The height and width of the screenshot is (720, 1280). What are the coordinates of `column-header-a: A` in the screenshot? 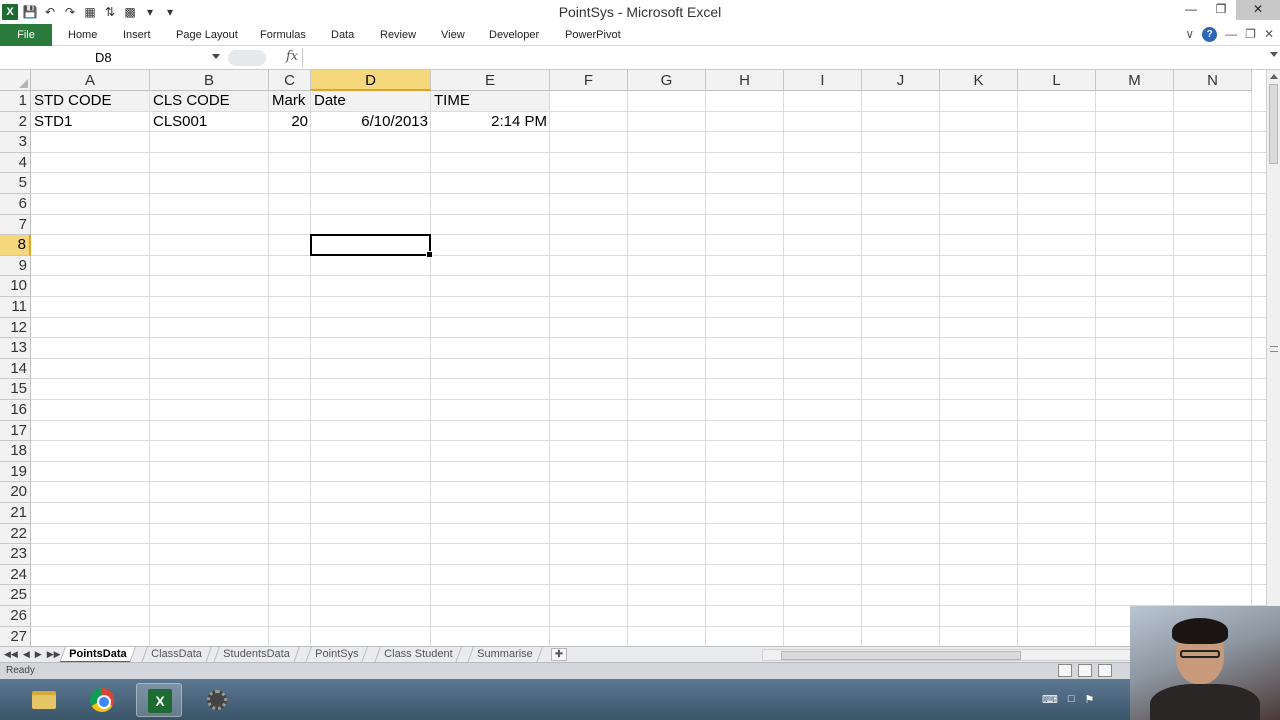 It's located at (90, 80).